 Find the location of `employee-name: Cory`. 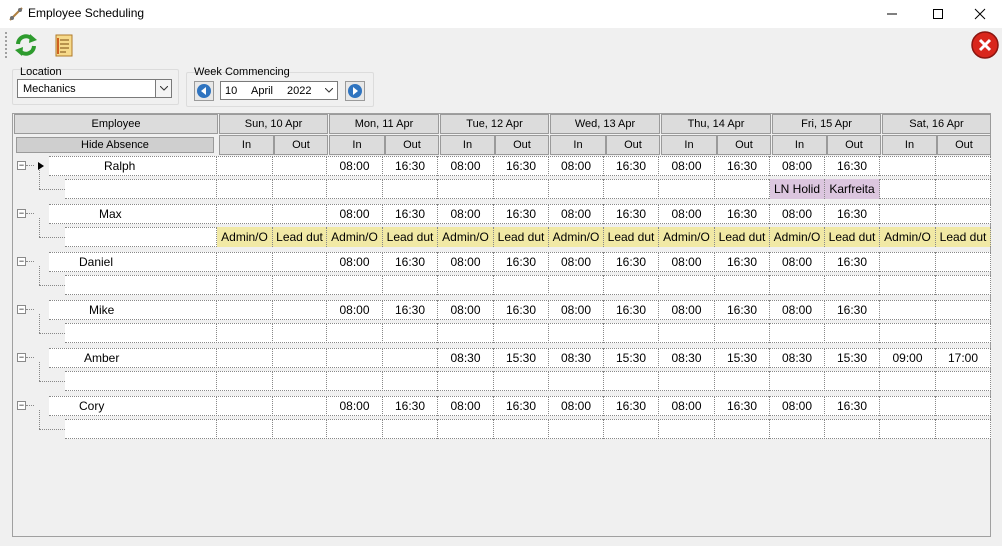

employee-name: Cory is located at coordinates (133, 406).